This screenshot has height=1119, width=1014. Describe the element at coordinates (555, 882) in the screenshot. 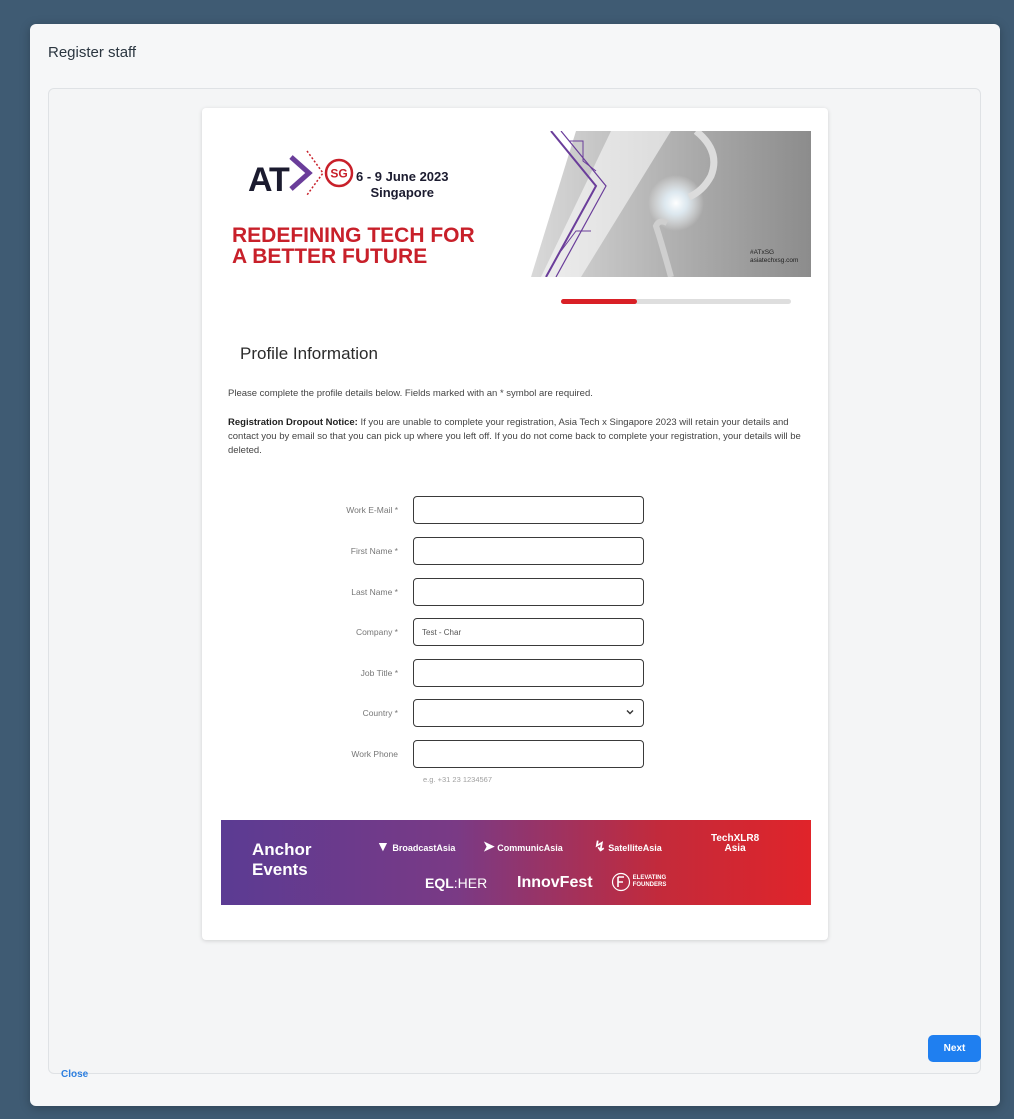

I see `innovfest-logo: InnovFest` at that location.